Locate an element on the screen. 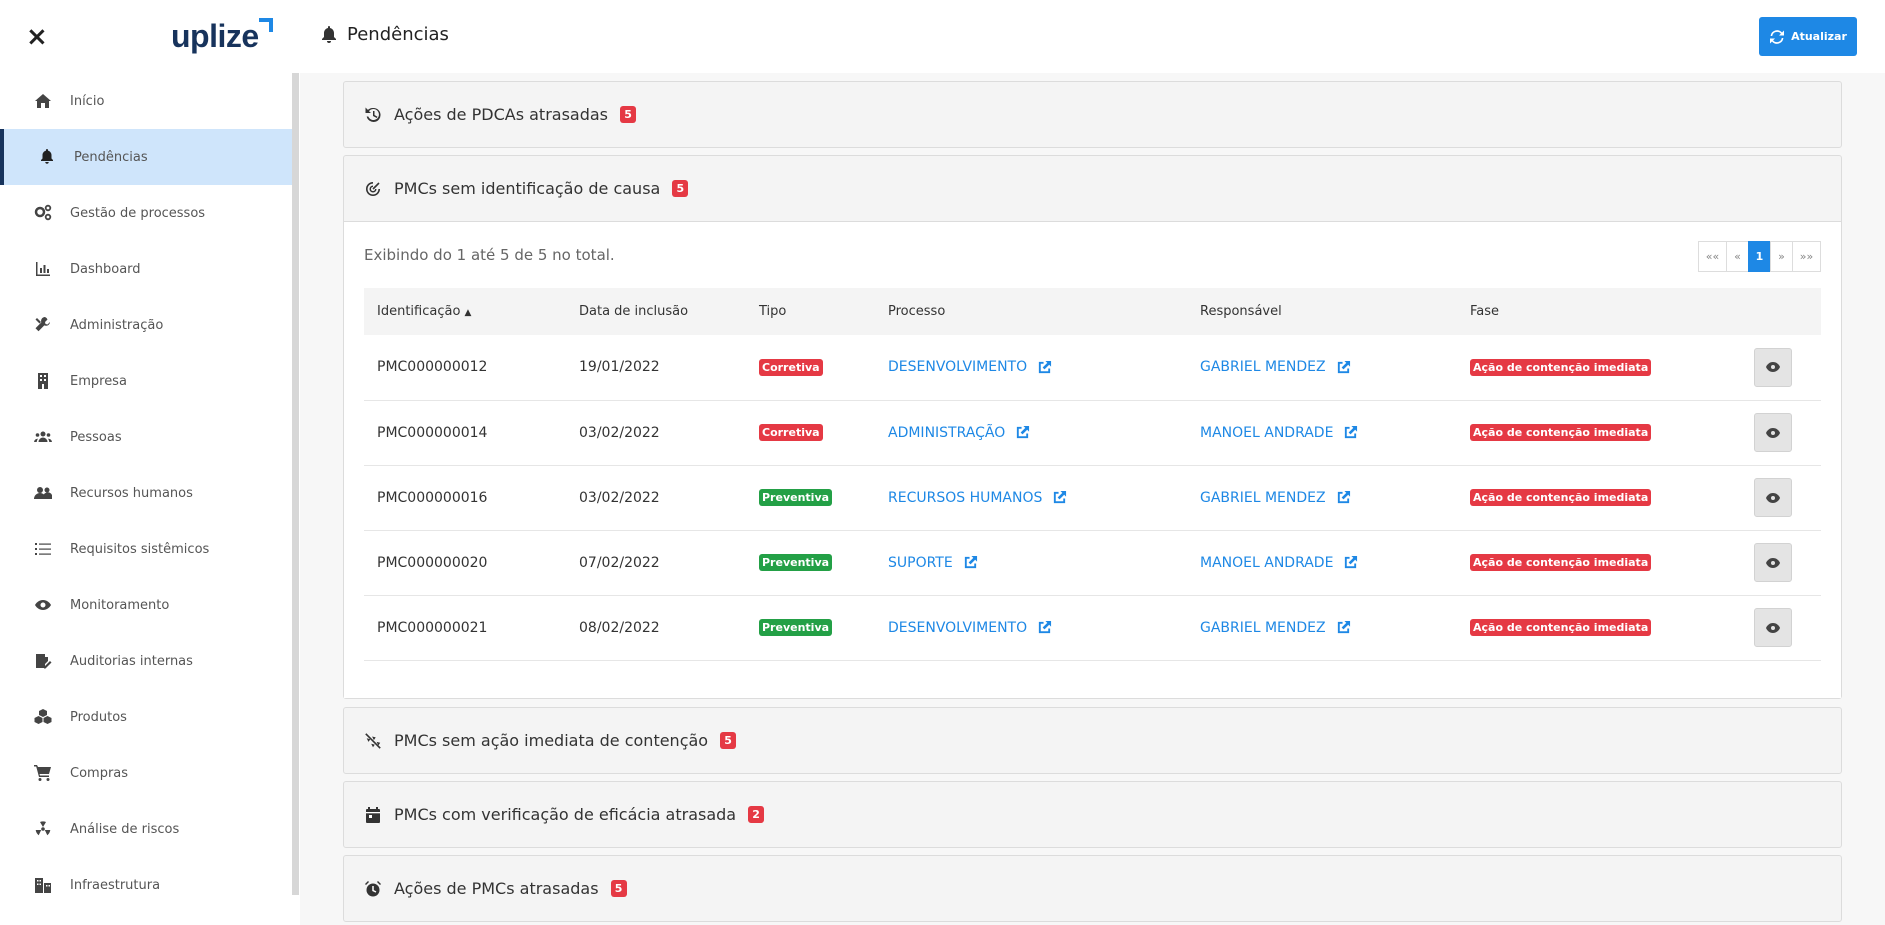  close-icon: × is located at coordinates (37, 37).